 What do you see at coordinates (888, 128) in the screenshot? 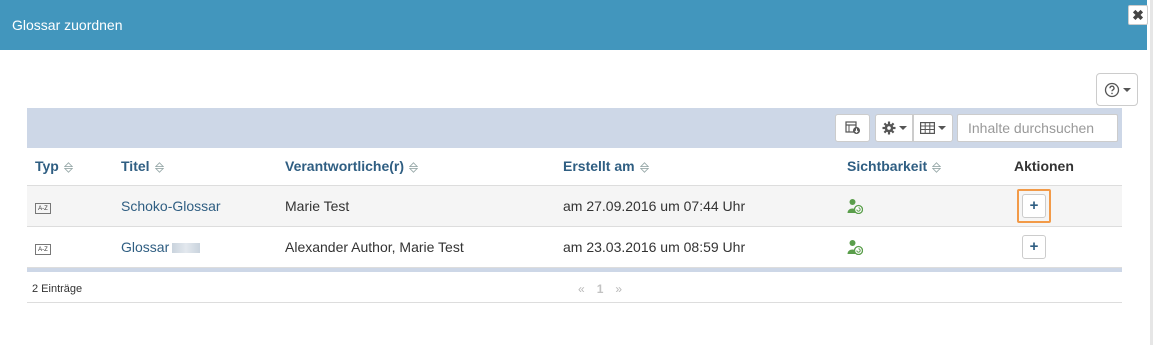
I see `gear-icon` at bounding box center [888, 128].